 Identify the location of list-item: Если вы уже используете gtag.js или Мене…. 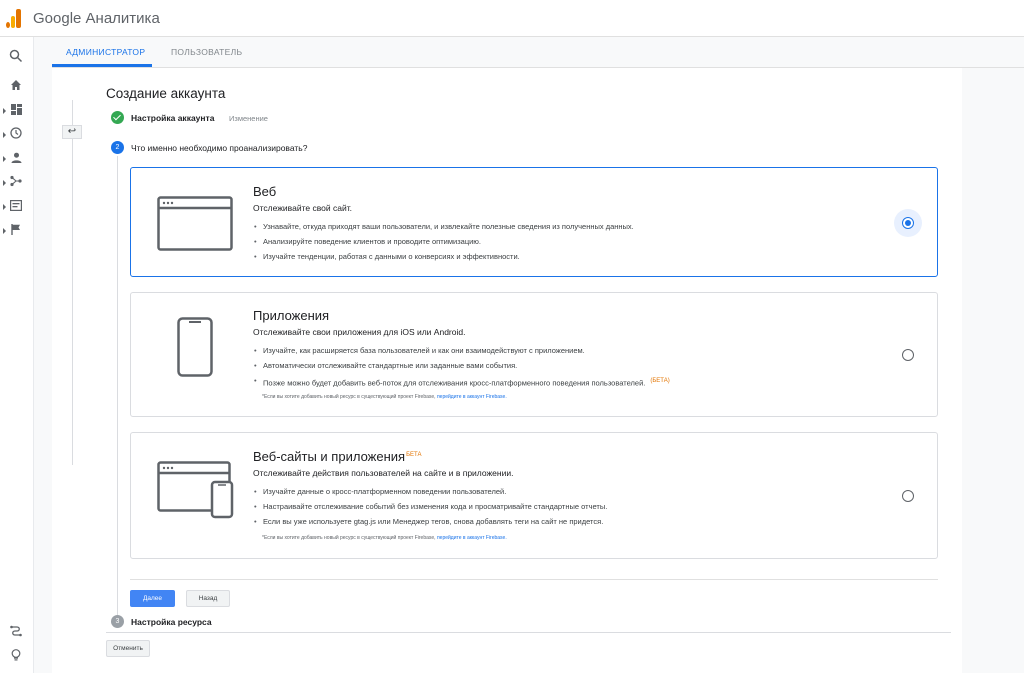
(430, 522).